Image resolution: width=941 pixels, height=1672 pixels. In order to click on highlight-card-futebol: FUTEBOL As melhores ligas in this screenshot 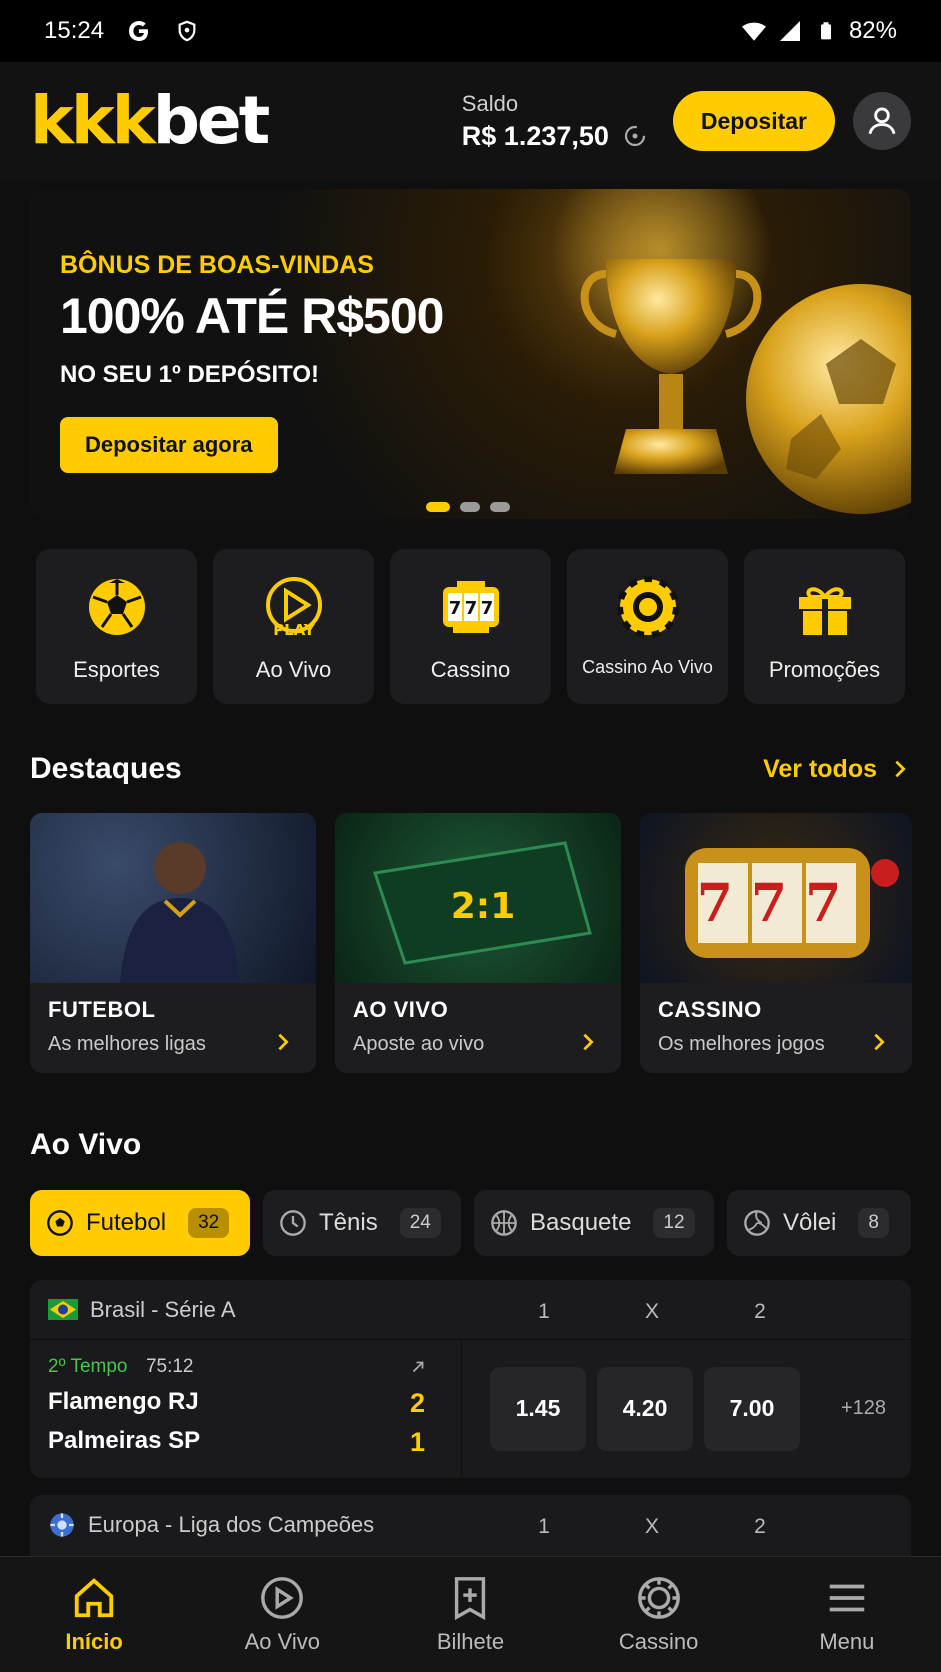, I will do `click(173, 943)`.